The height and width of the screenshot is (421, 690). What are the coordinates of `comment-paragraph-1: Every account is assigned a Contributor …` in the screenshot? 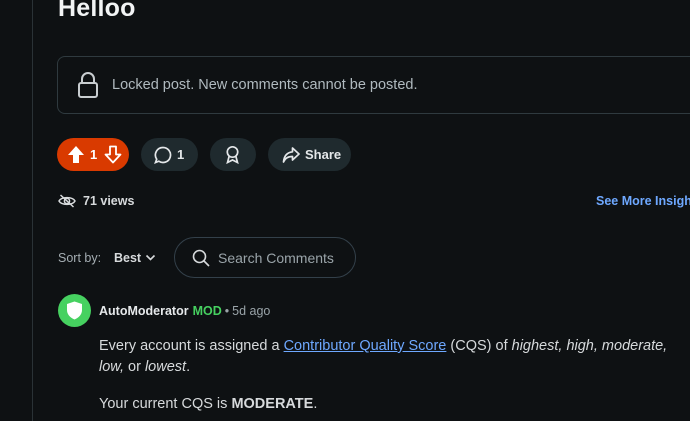 It's located at (394, 357).